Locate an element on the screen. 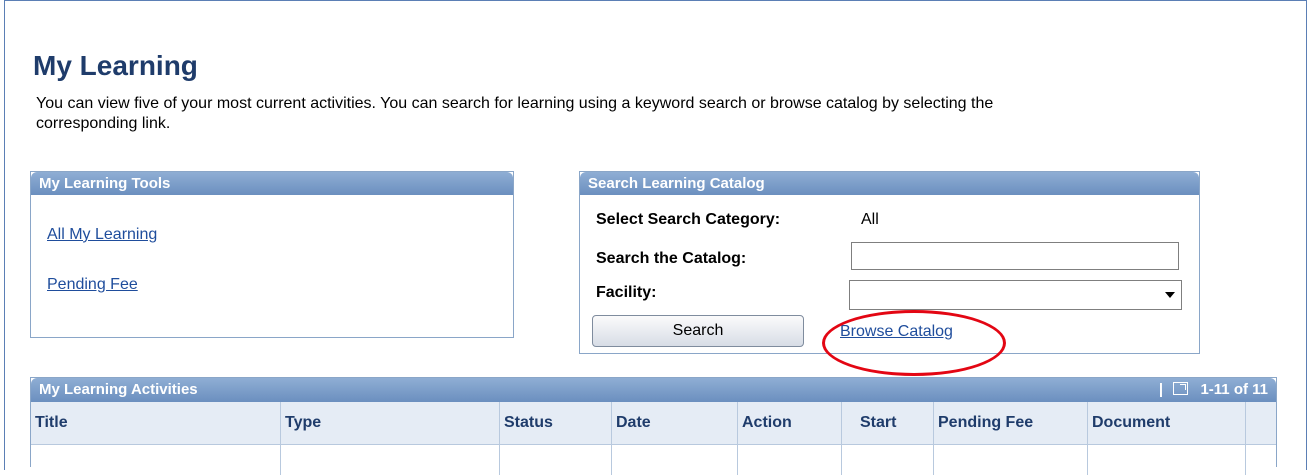 The height and width of the screenshot is (475, 1312). table-row is located at coordinates (653, 460).